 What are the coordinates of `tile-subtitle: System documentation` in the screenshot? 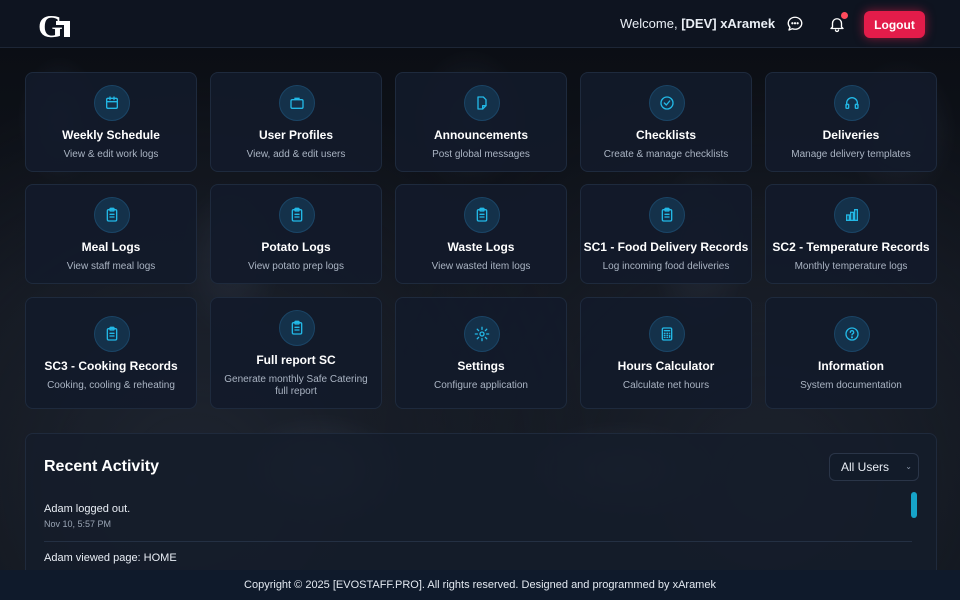 It's located at (851, 385).